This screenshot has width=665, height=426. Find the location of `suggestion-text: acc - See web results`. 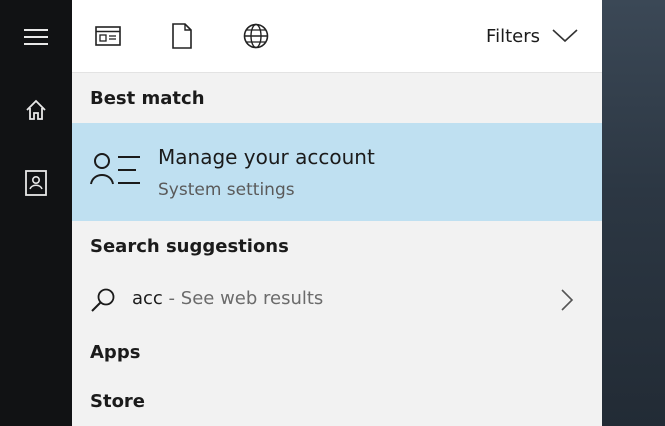

suggestion-text: acc - See web results is located at coordinates (227, 298).